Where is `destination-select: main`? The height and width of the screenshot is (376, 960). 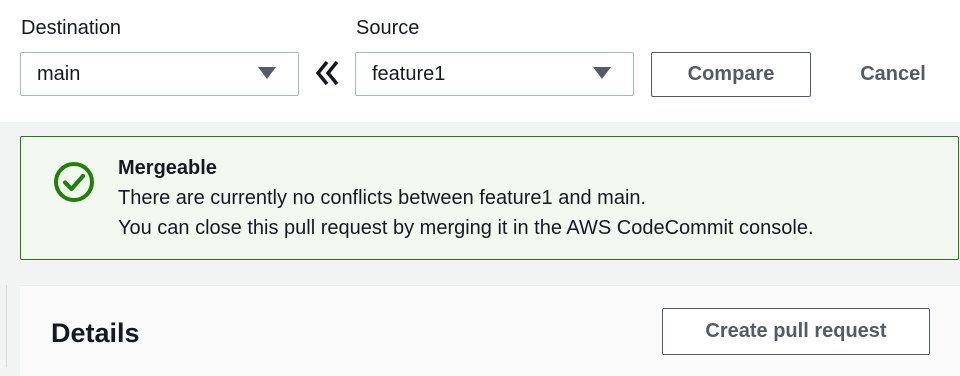
destination-select: main is located at coordinates (159, 74).